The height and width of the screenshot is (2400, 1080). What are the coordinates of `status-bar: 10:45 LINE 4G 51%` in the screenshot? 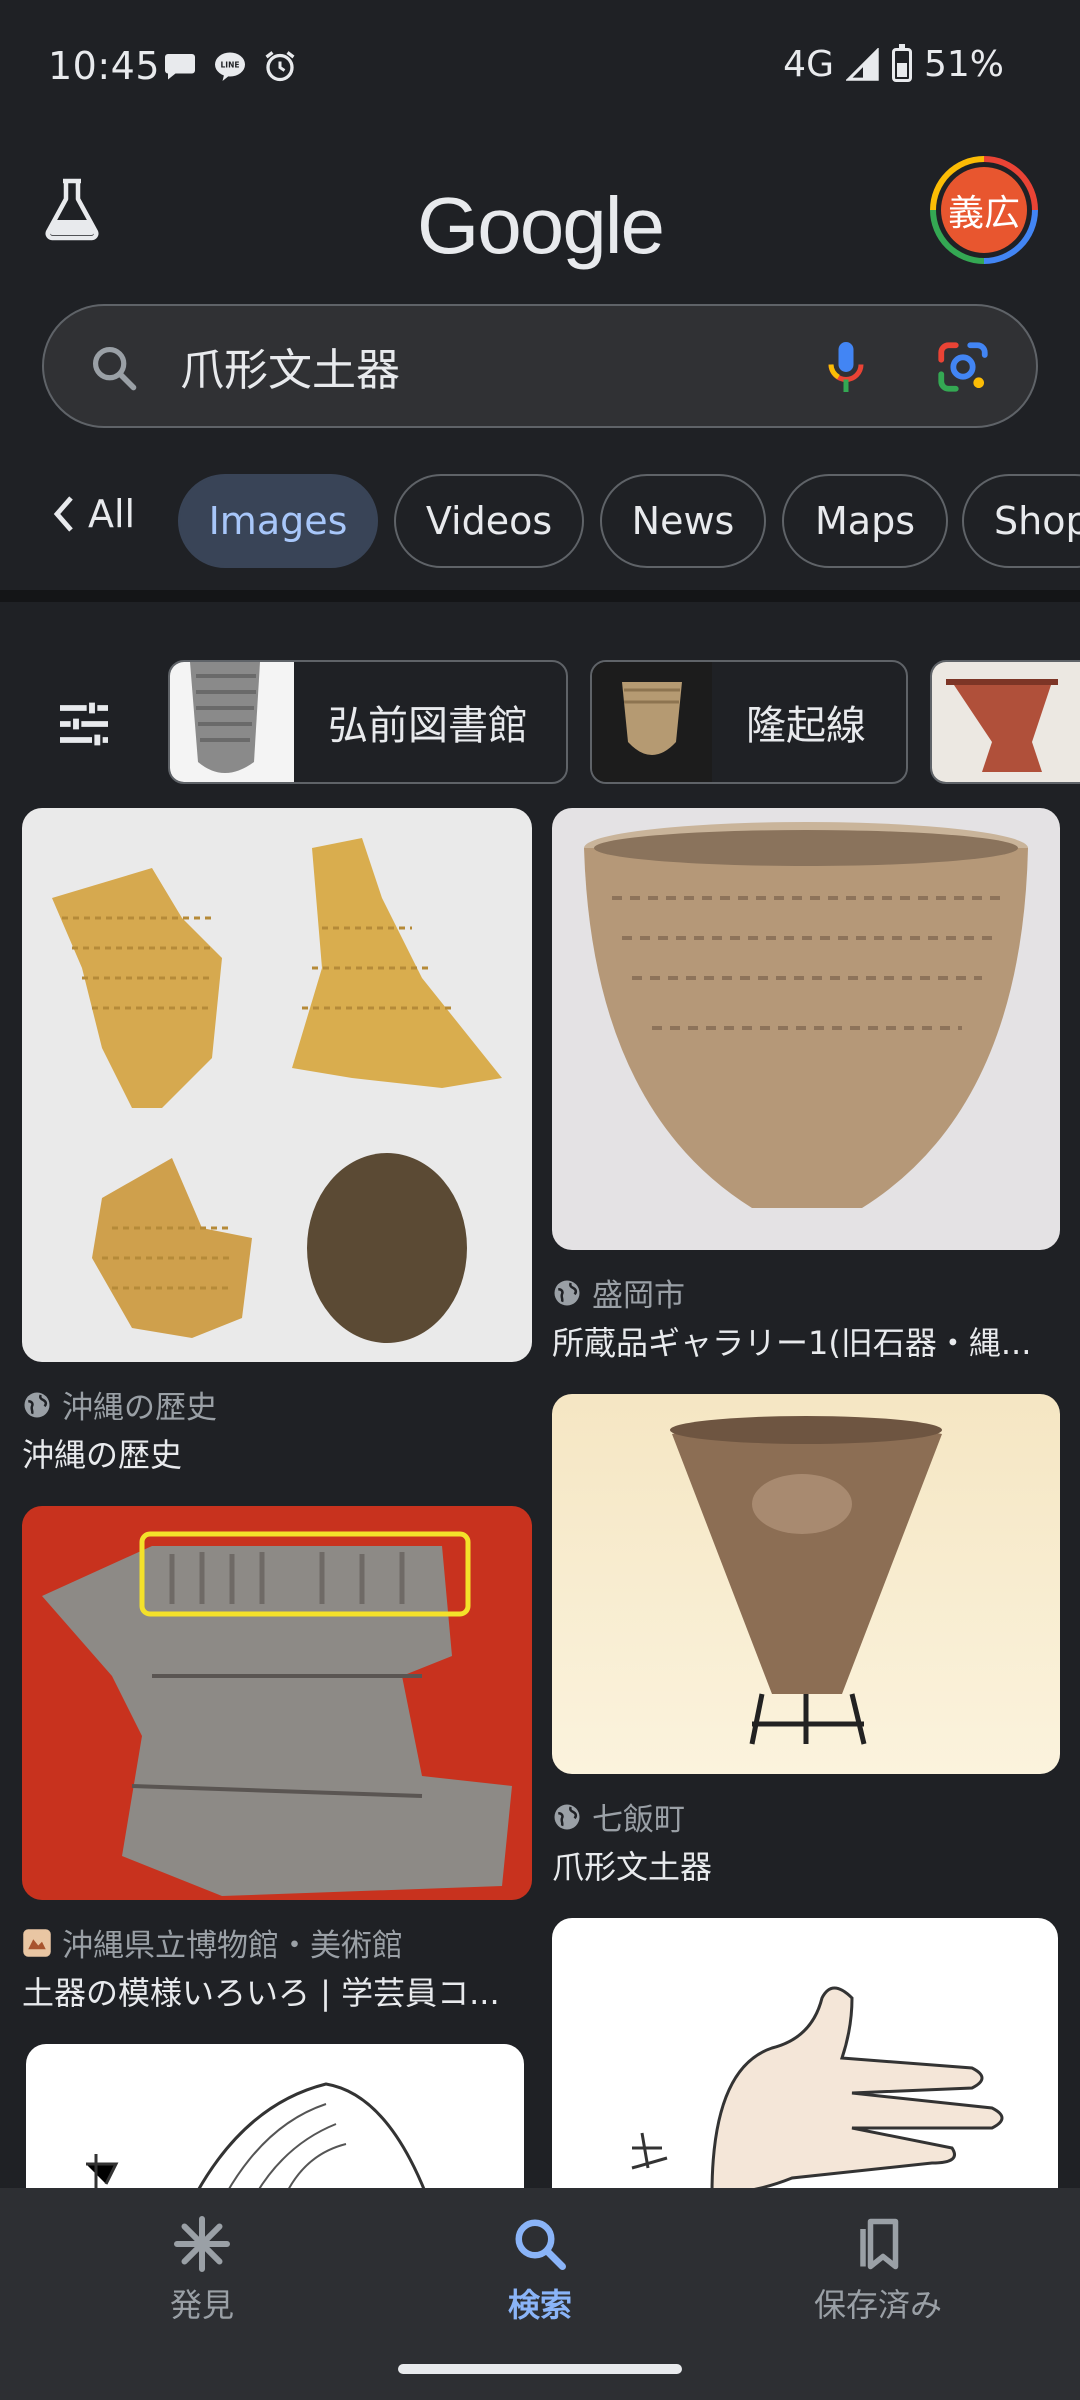 It's located at (540, 70).